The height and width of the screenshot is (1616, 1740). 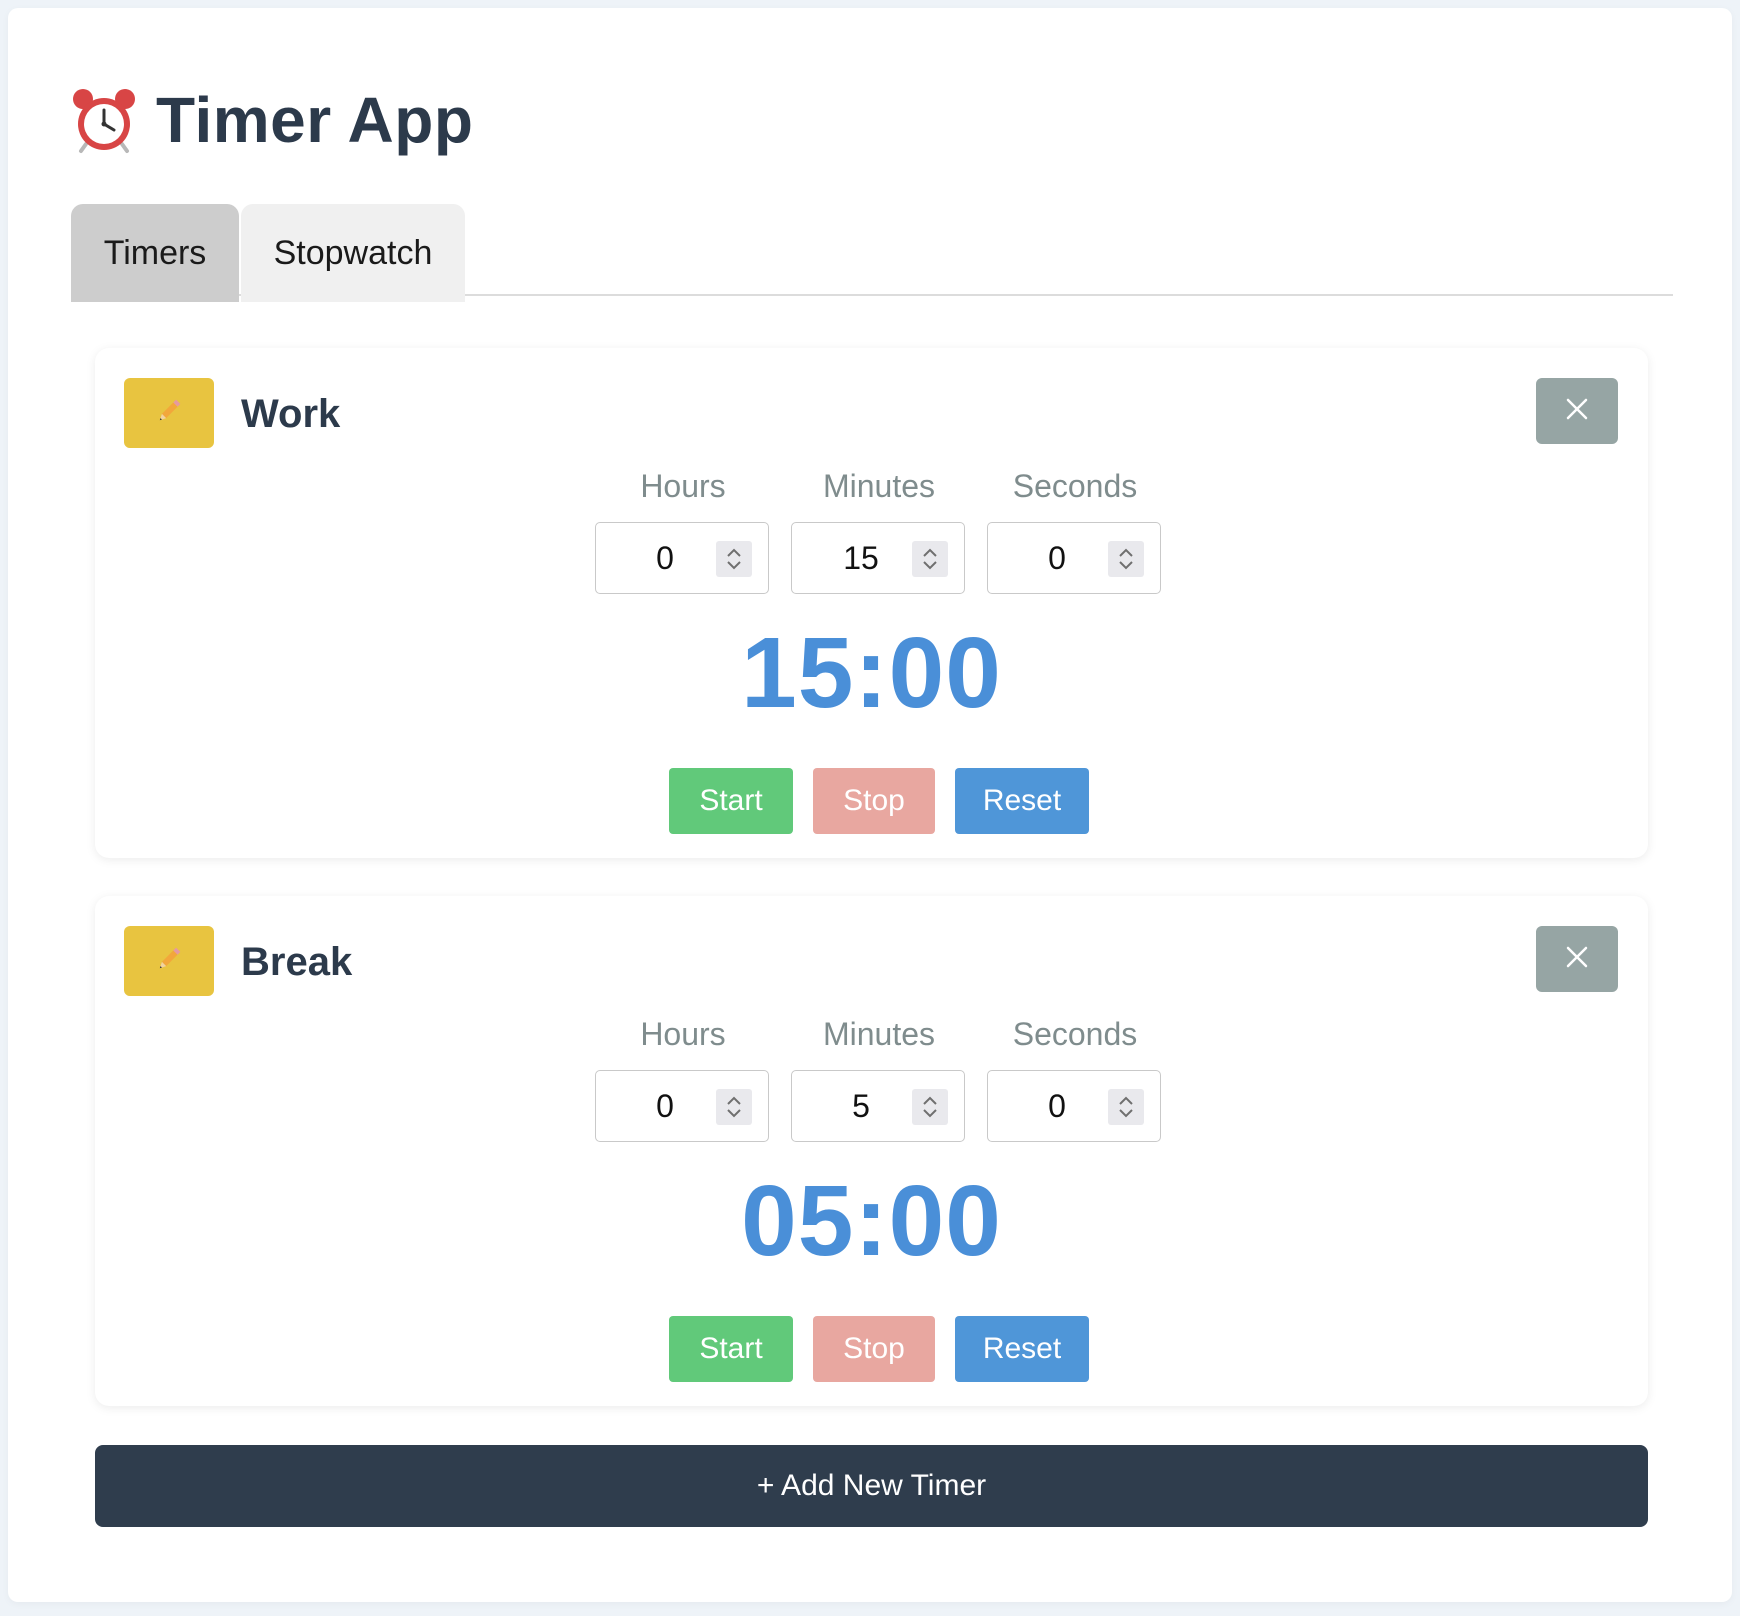 I want to click on minutes-field: Minutes 5, so click(x=879, y=1078).